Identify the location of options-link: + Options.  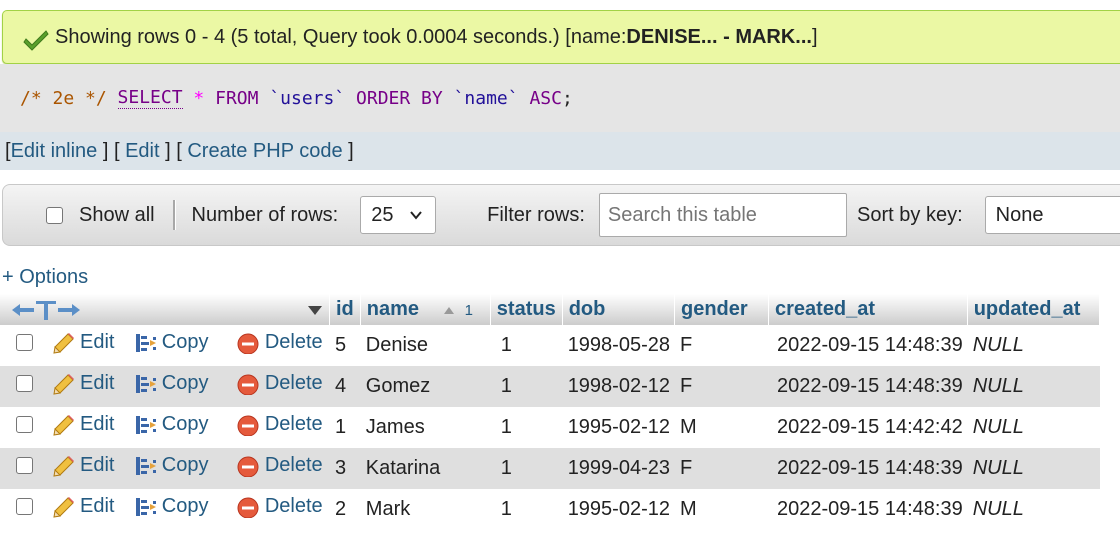
(45, 277).